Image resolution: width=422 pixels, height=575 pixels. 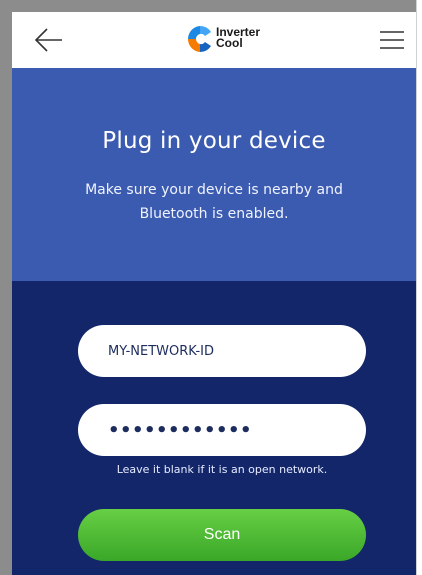 I want to click on frame-edge-left, so click(x=6, y=287).